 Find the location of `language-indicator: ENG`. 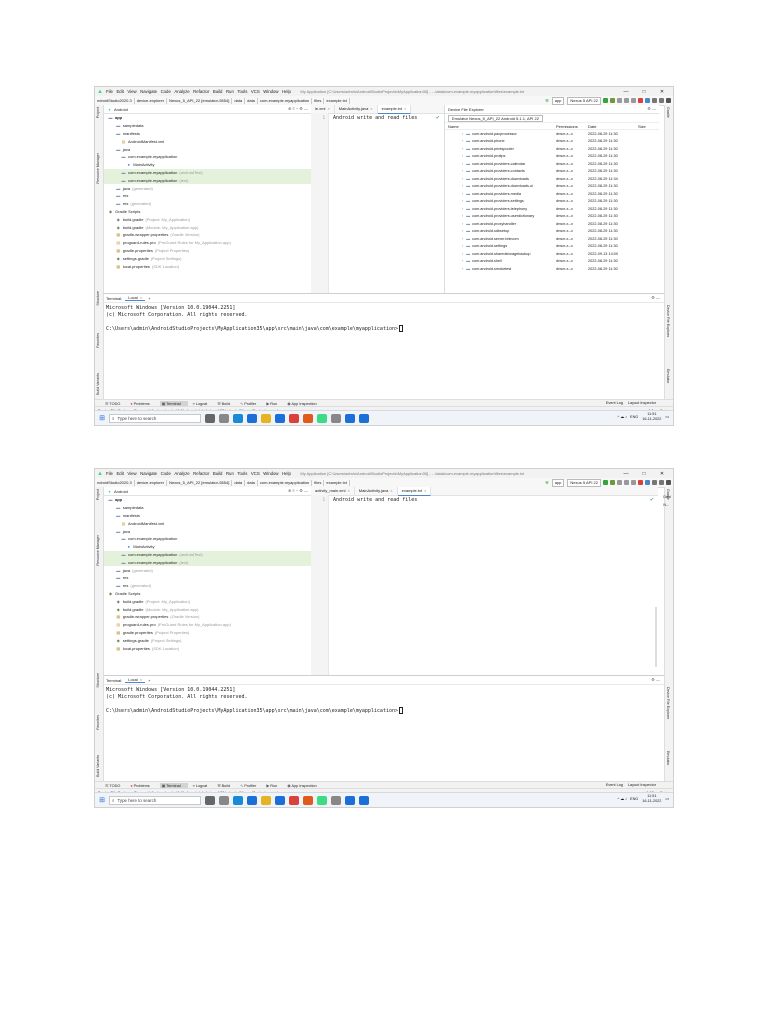

language-indicator: ENG is located at coordinates (634, 417).